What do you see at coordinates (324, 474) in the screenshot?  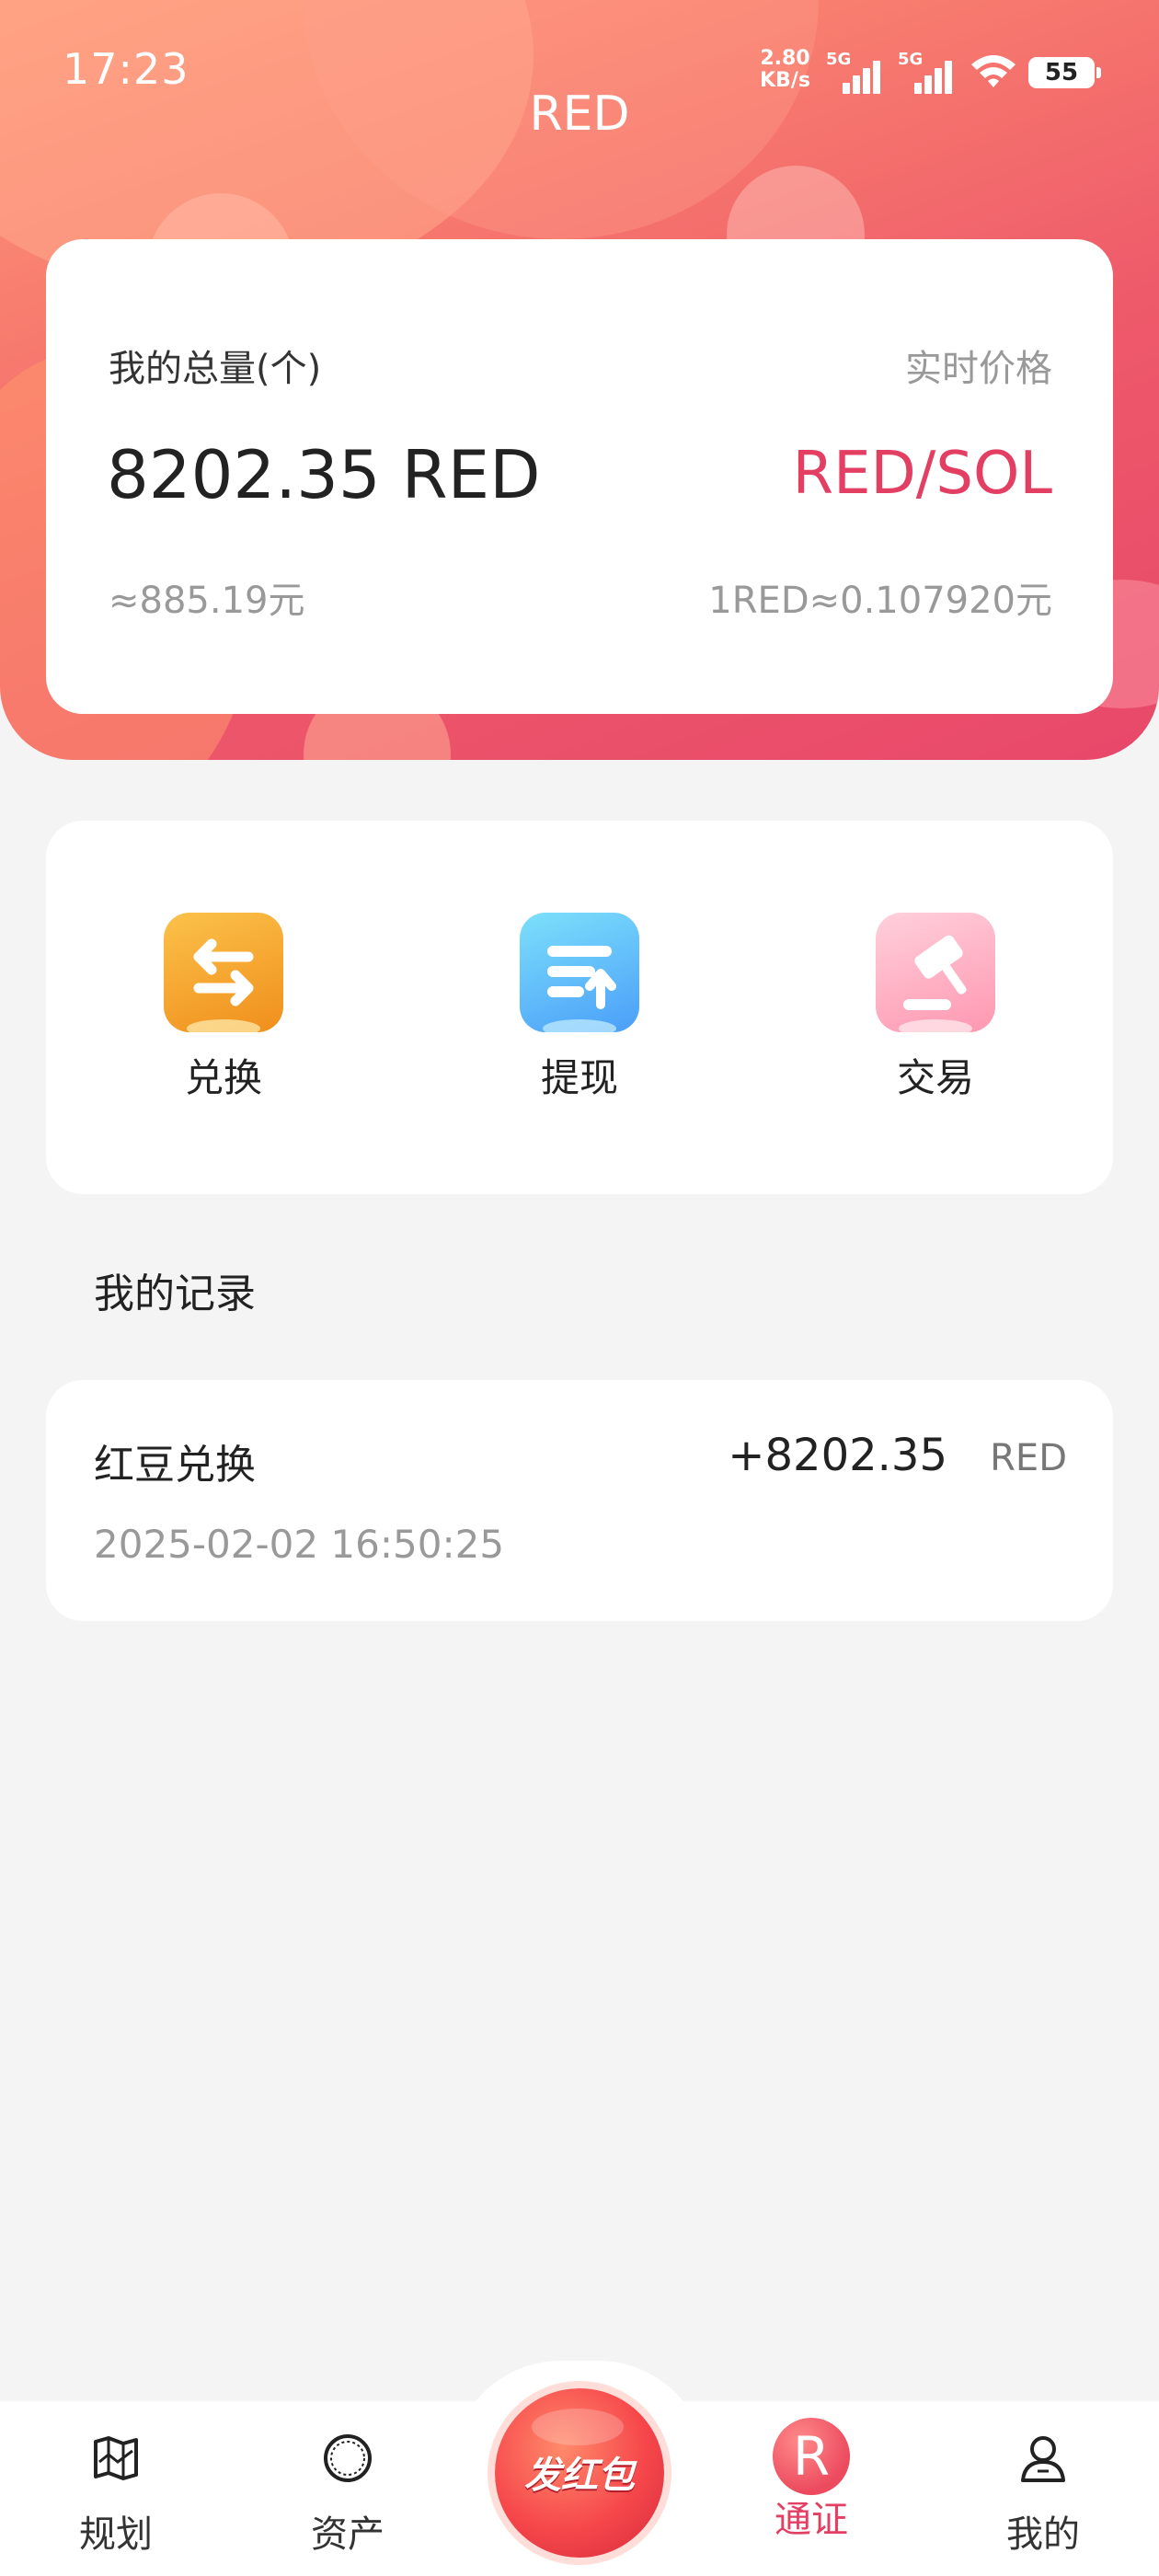 I see `total-amount-value: 8202.35 RED` at bounding box center [324, 474].